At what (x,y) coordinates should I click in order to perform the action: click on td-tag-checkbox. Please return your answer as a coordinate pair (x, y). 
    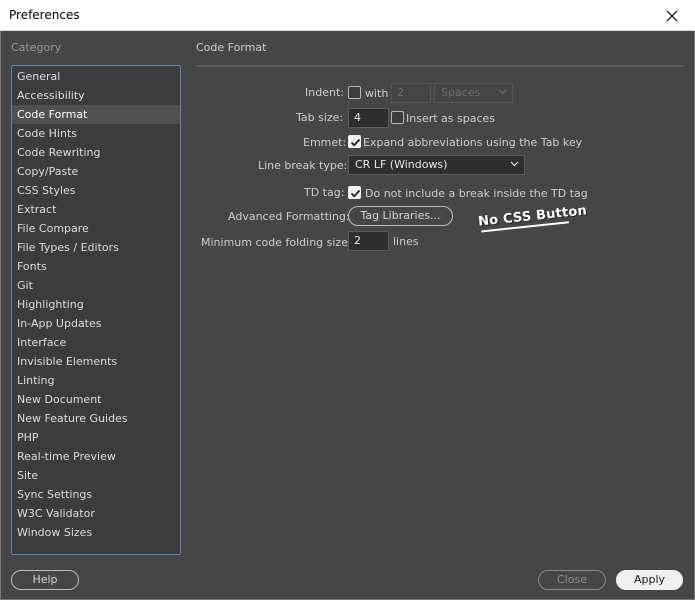
    Looking at the image, I should click on (354, 192).